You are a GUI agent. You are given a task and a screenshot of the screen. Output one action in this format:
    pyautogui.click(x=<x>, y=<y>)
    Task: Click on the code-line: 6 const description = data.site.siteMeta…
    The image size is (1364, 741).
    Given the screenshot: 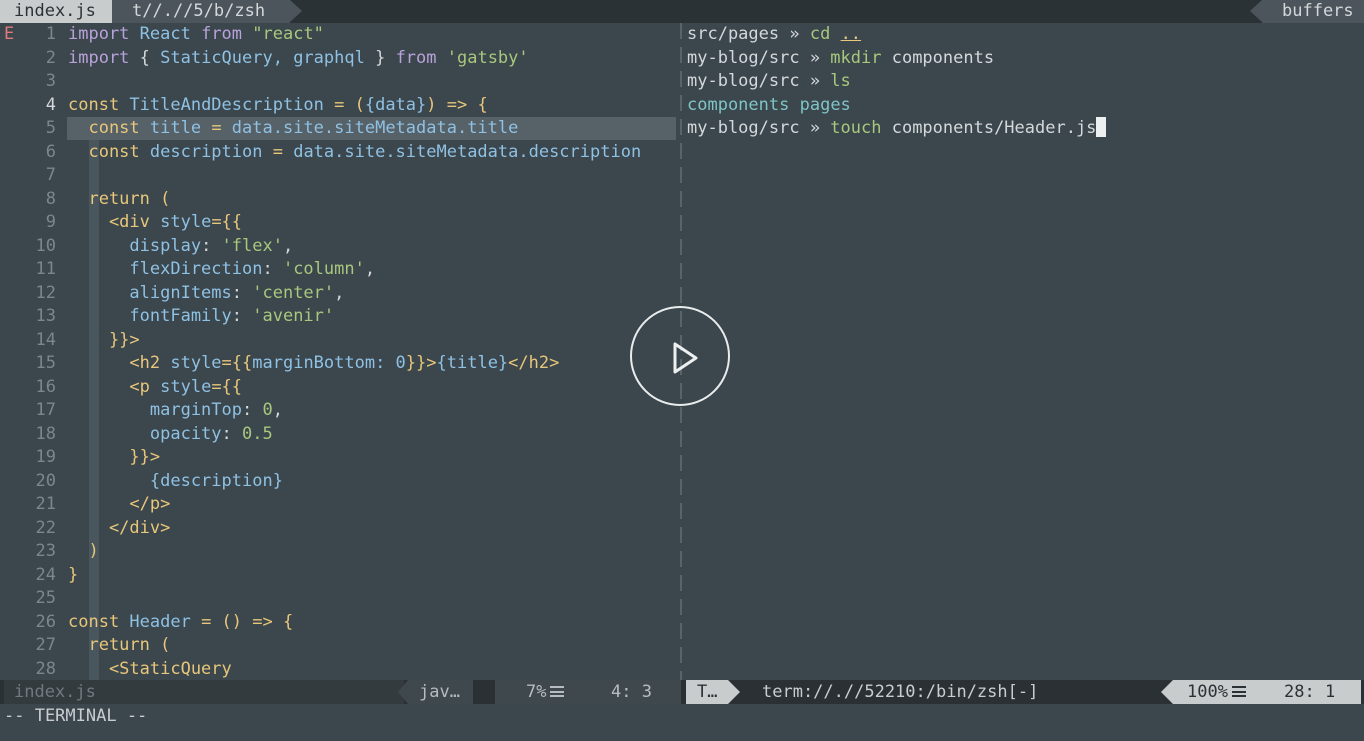 What is the action you would take?
    pyautogui.click(x=340, y=153)
    